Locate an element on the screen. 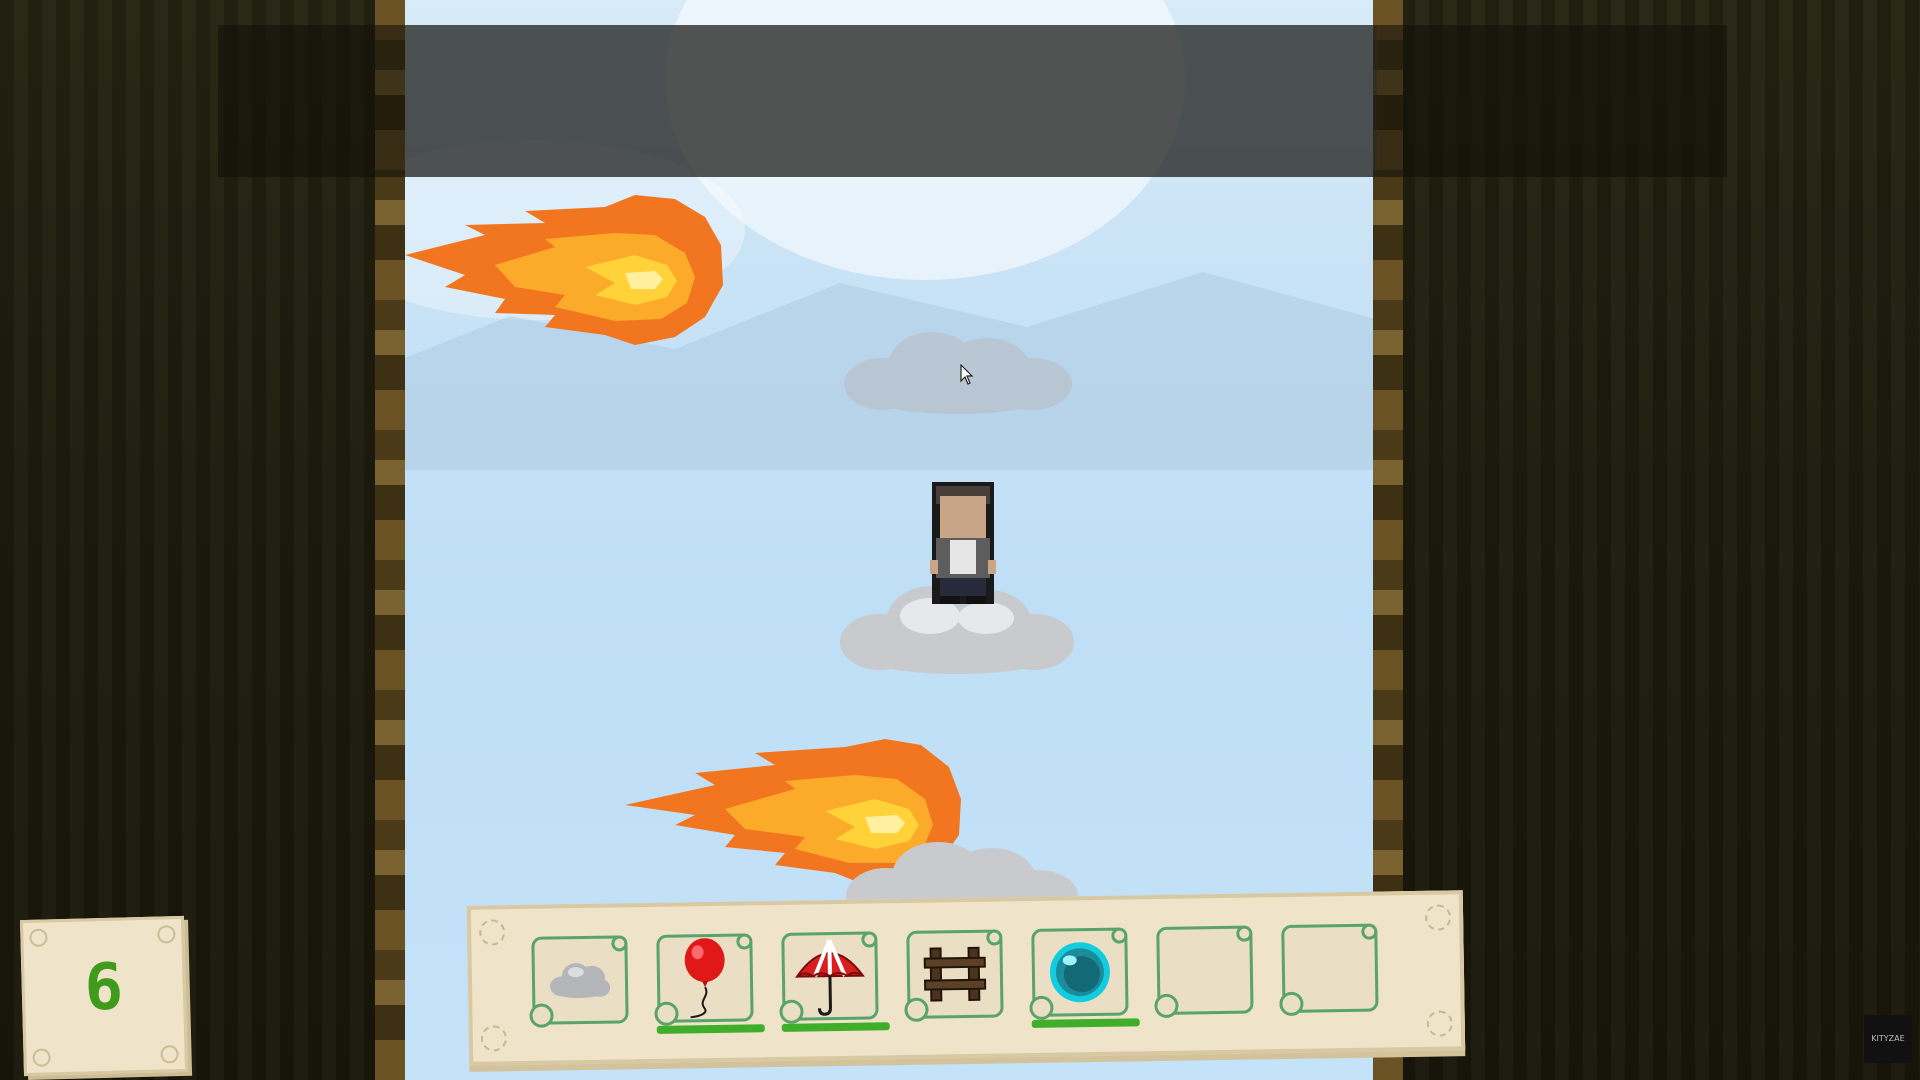  fence-icon is located at coordinates (955, 974).